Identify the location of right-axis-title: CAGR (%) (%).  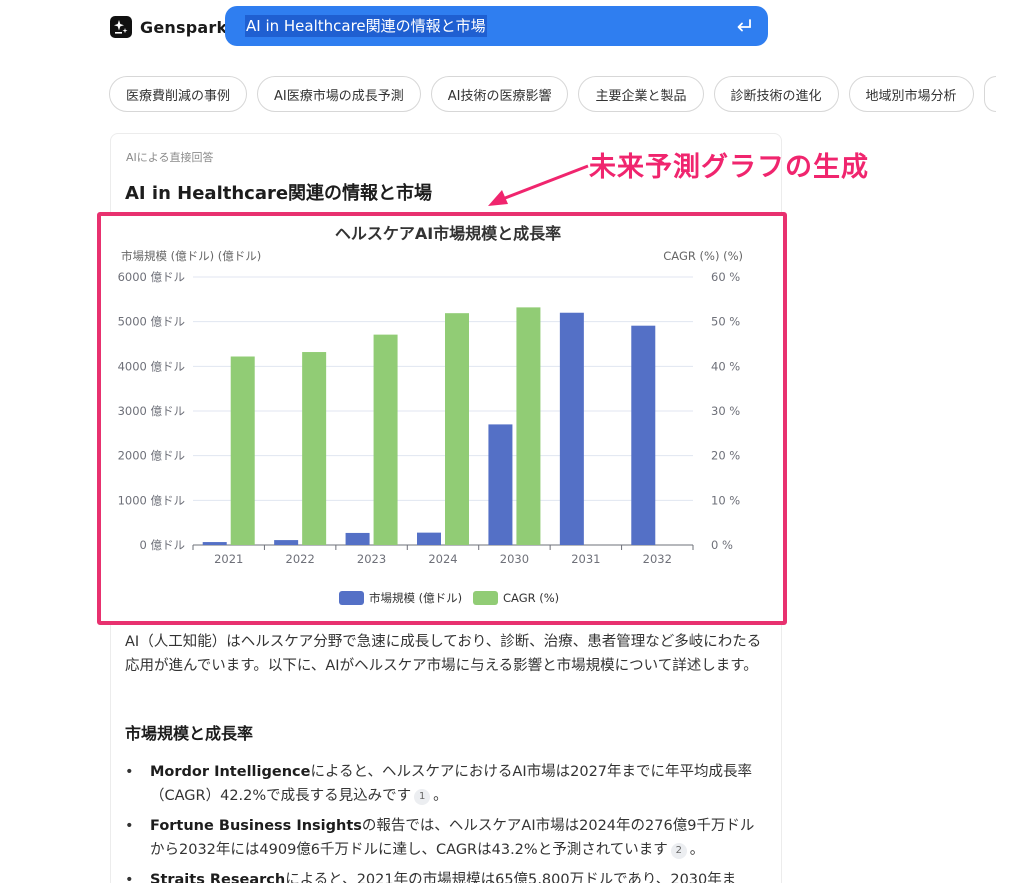
(703, 256).